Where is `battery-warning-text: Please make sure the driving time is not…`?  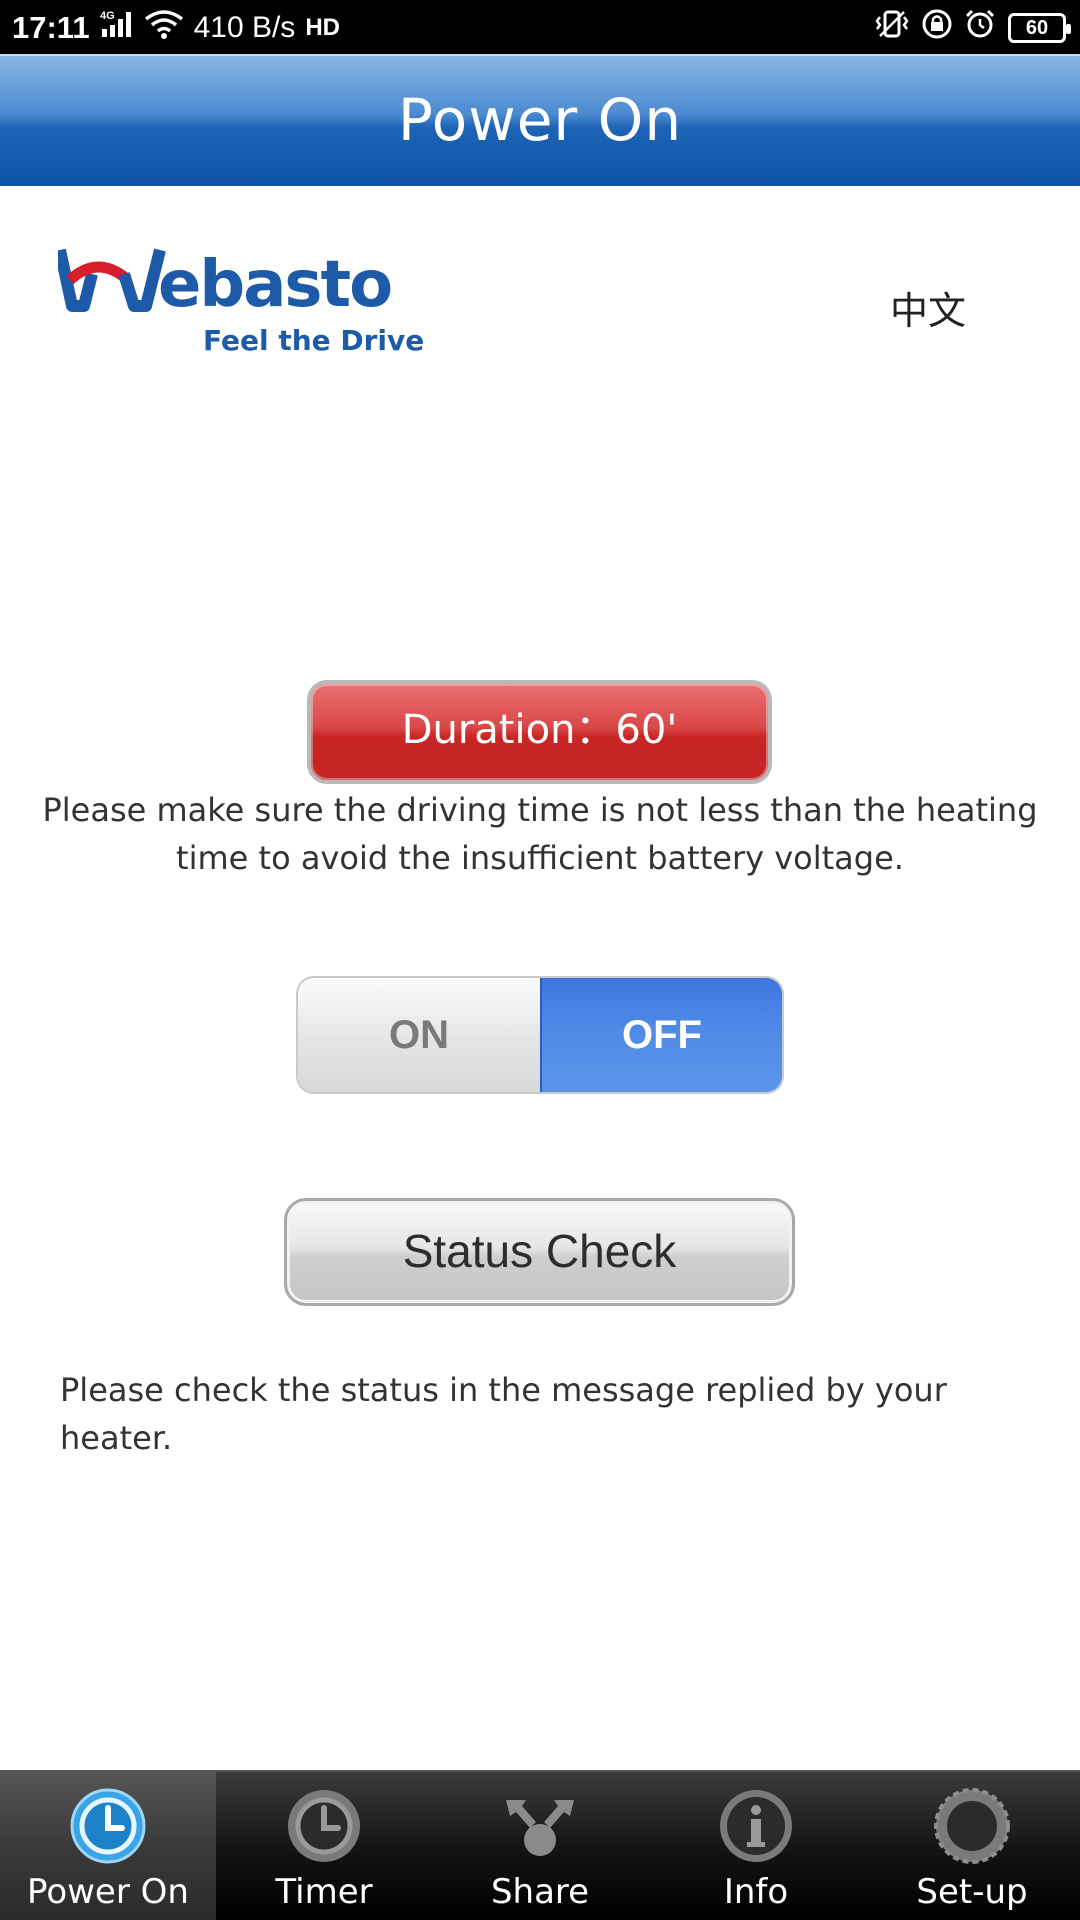 battery-warning-text: Please make sure the driving time is not… is located at coordinates (540, 834).